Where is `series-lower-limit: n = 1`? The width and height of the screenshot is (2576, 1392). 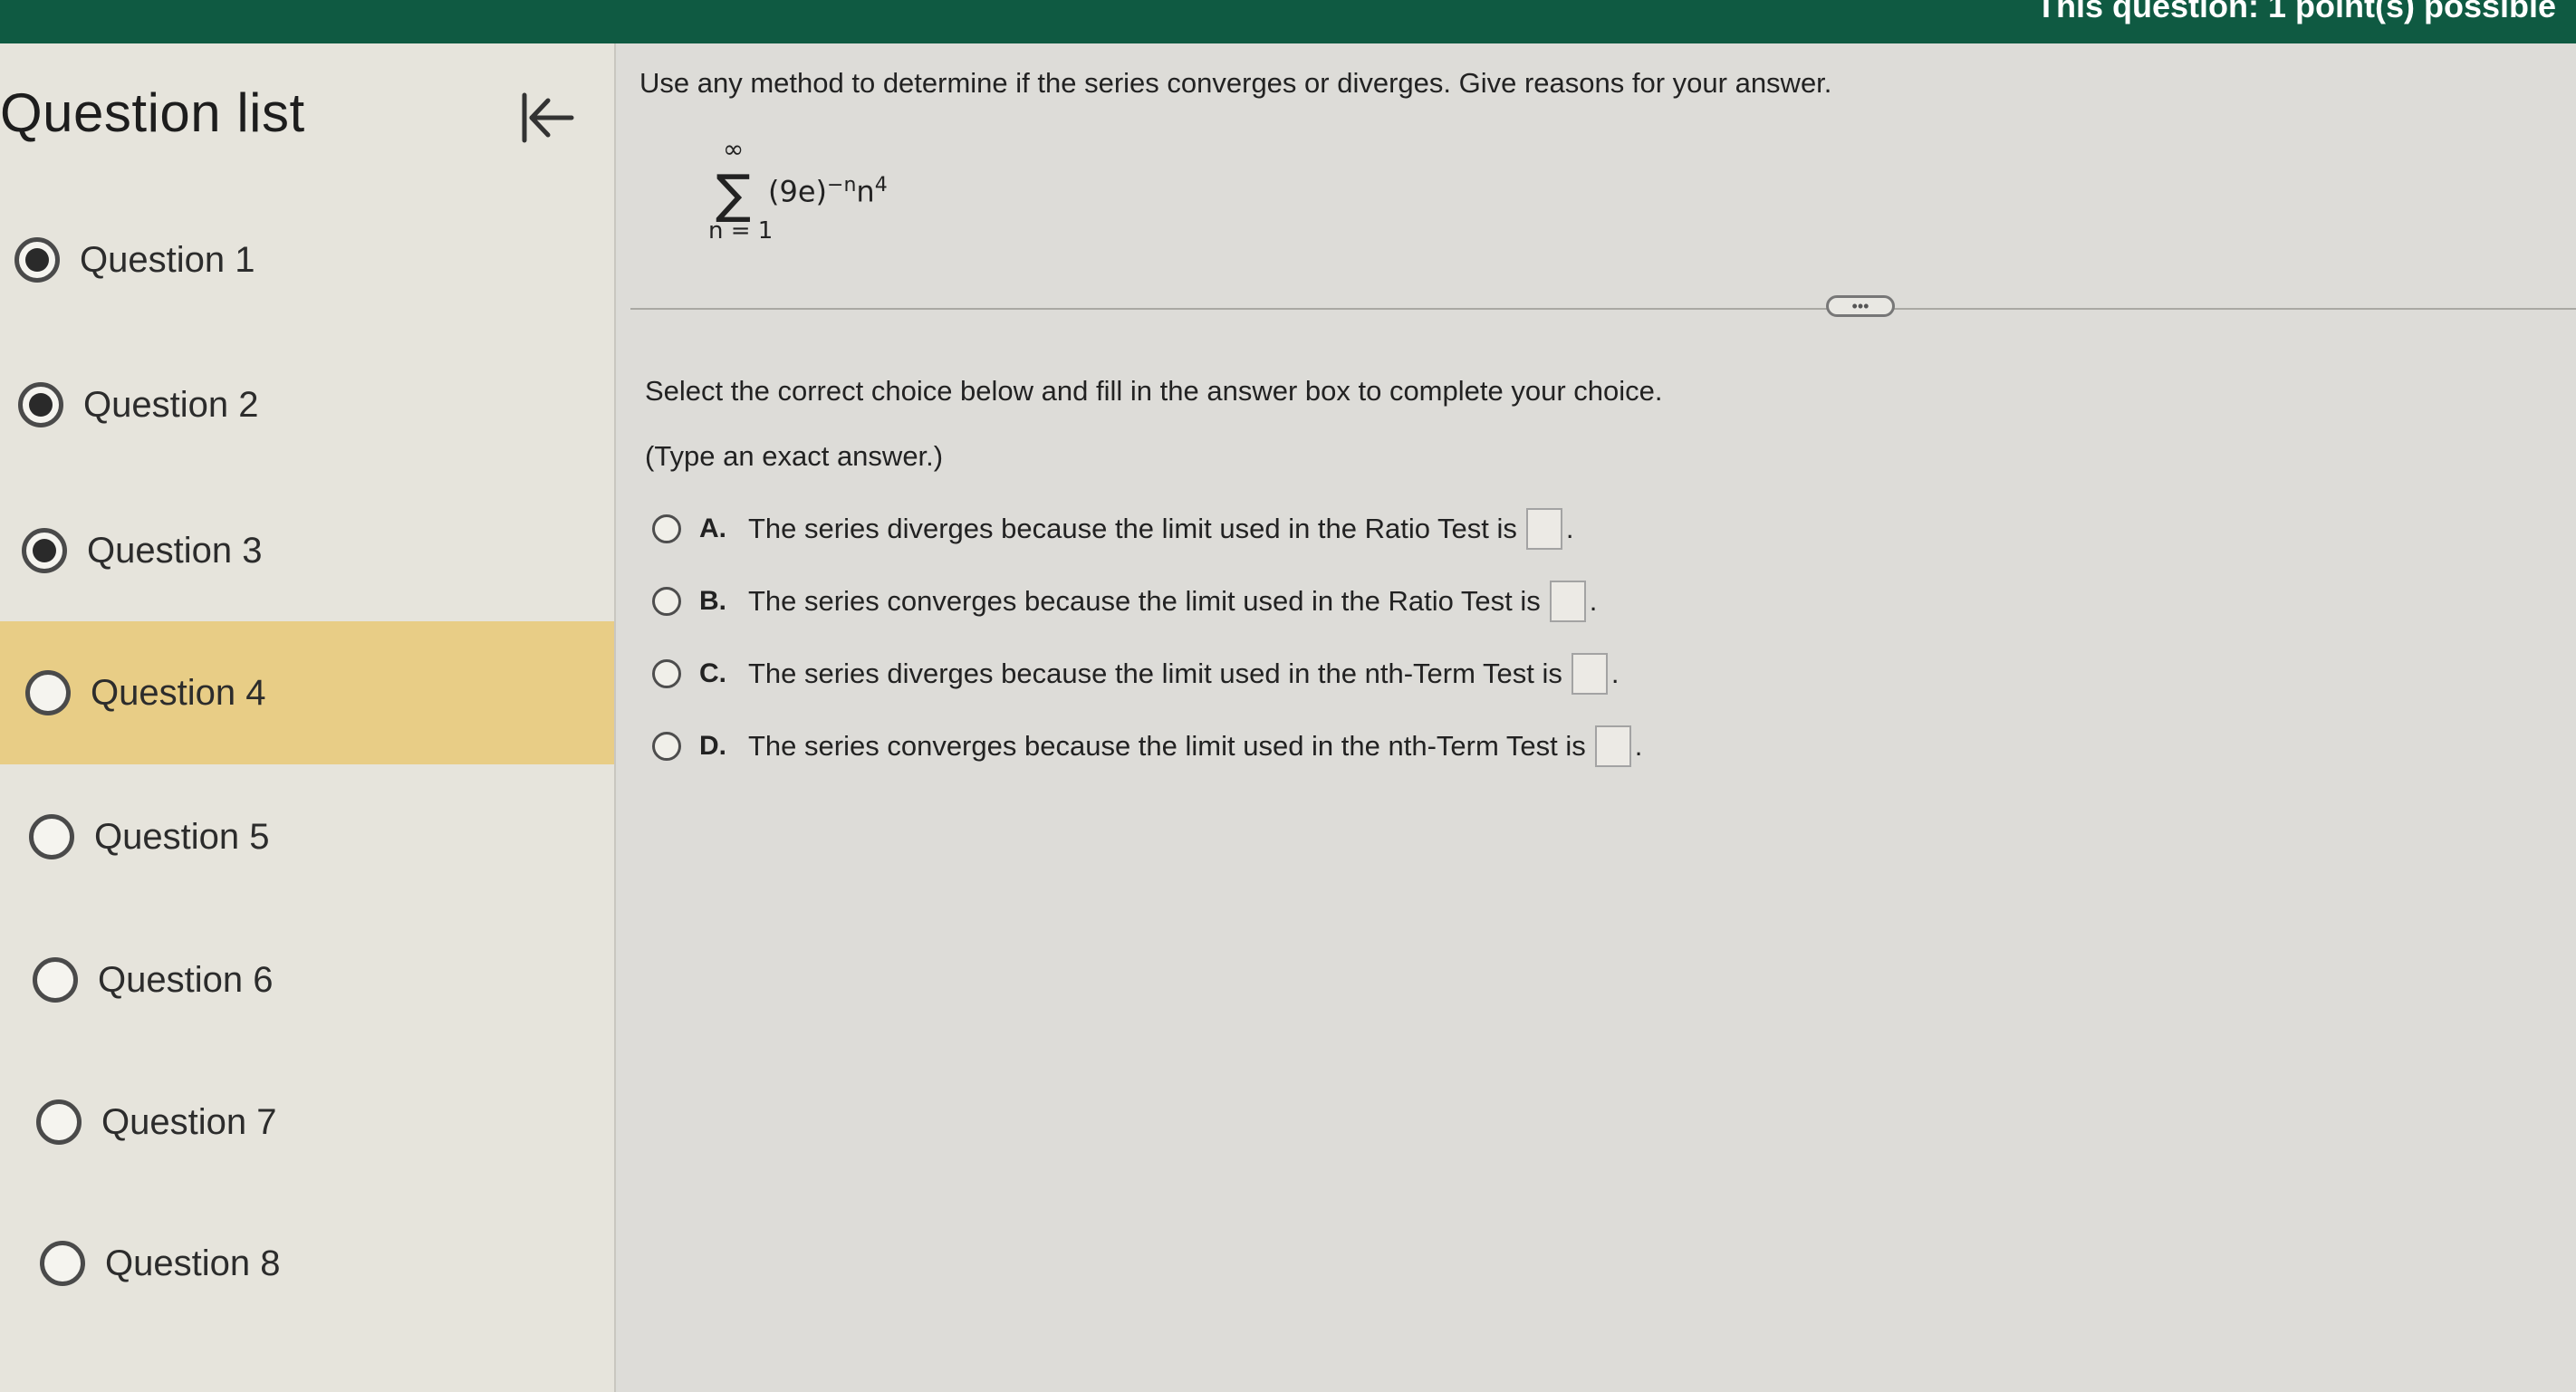 series-lower-limit: n = 1 is located at coordinates (741, 231).